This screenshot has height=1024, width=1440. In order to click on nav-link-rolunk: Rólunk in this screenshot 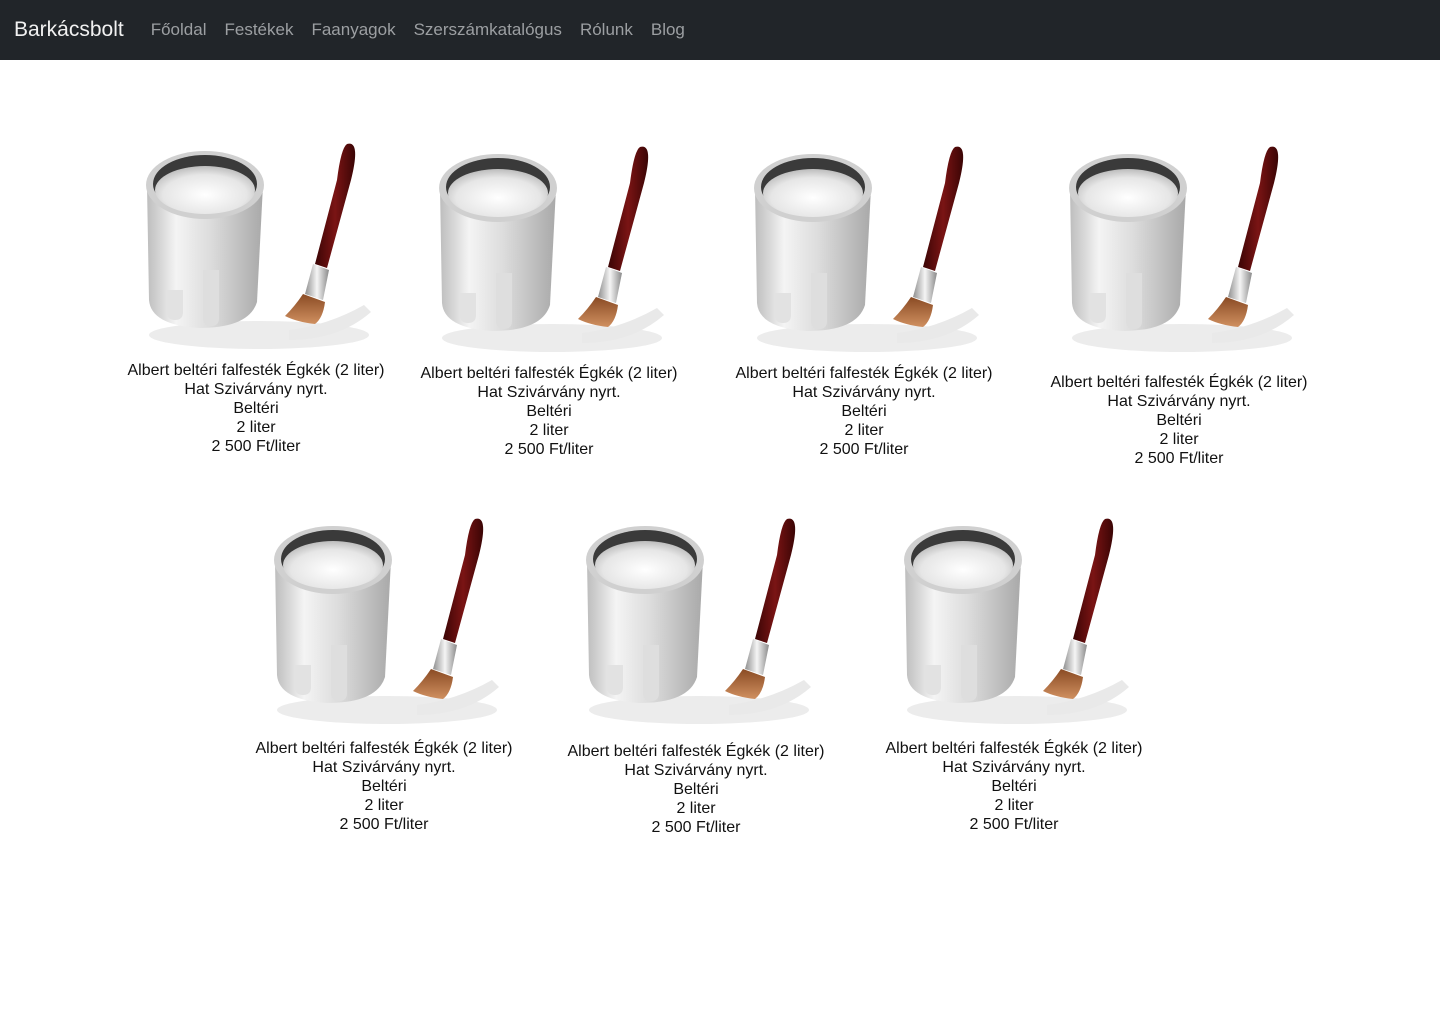, I will do `click(606, 30)`.